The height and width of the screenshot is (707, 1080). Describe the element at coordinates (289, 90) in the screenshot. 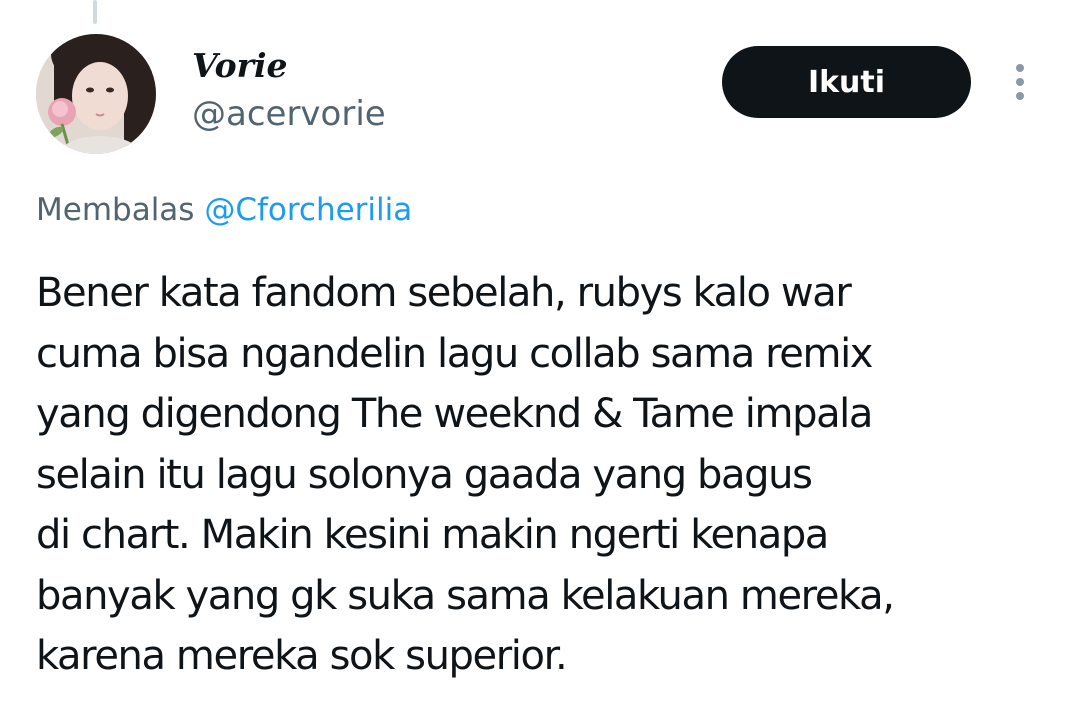

I see `author-info: Vorie @acervorie` at that location.